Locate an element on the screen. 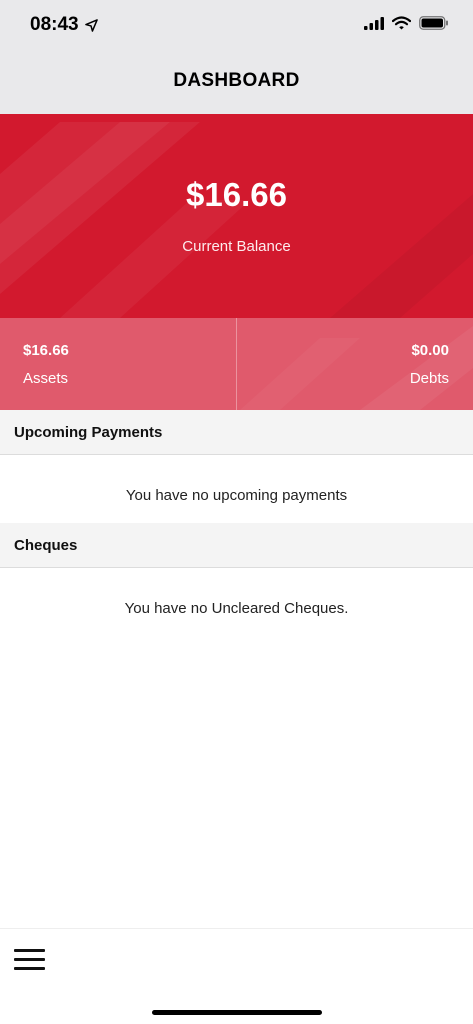 This screenshot has width=473, height=1024. upcoming-payments-title: Upcoming Payments is located at coordinates (88, 432).